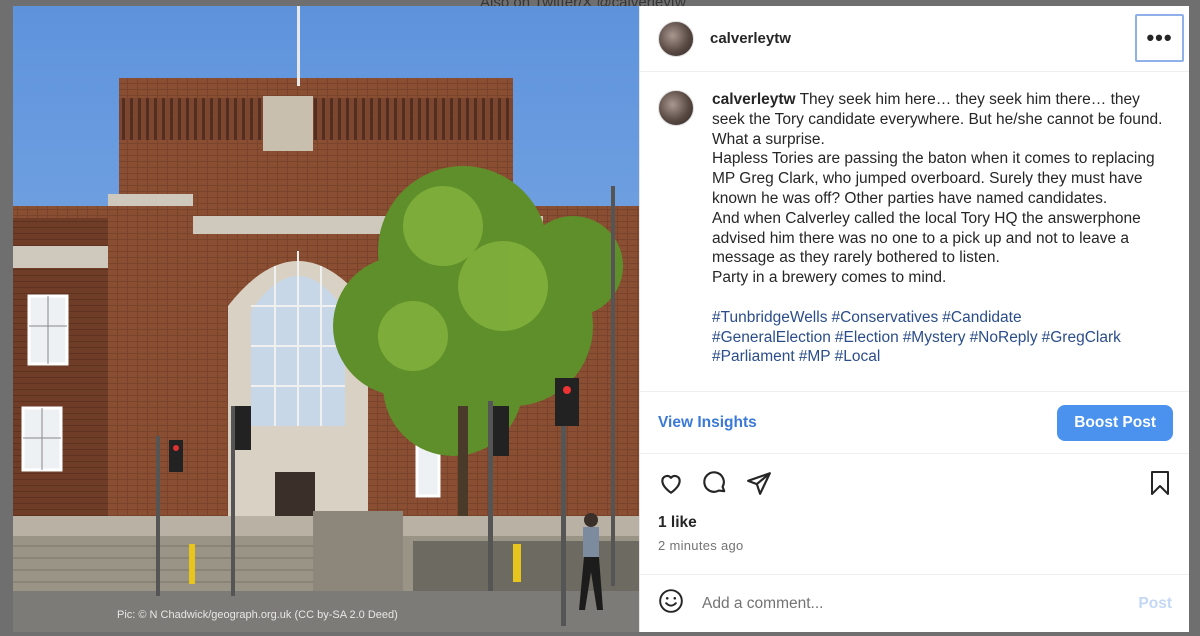 Image resolution: width=1200 pixels, height=636 pixels. What do you see at coordinates (1160, 485) in the screenshot?
I see `bookmark-icon` at bounding box center [1160, 485].